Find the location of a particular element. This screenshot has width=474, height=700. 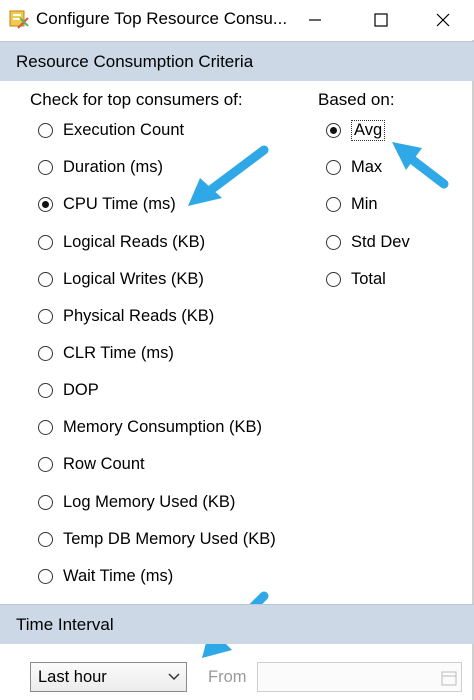

close-button is located at coordinates (443, 20).